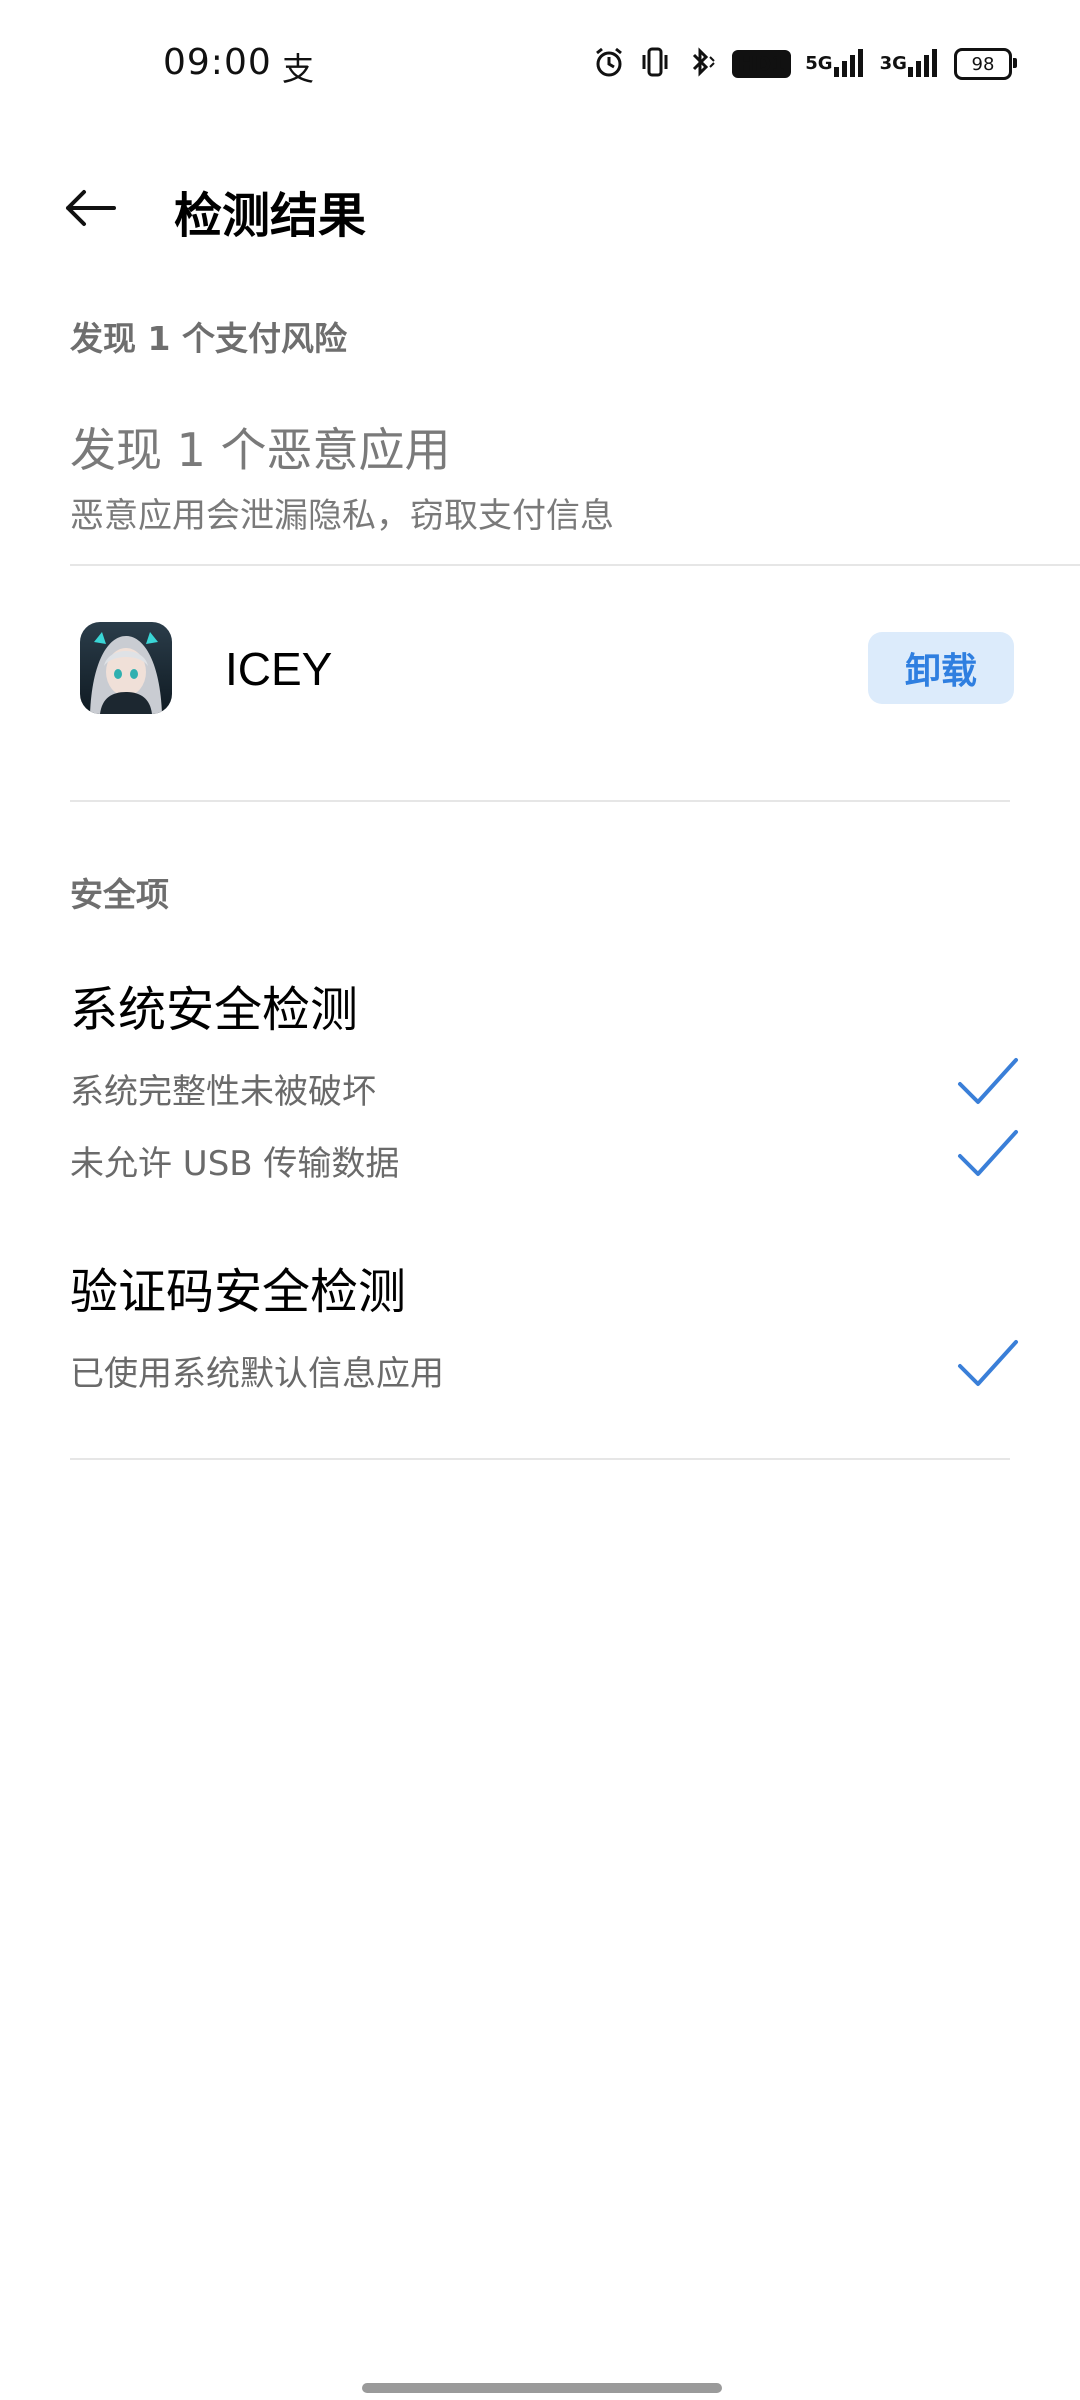 The width and height of the screenshot is (1080, 2400). What do you see at coordinates (542, 2388) in the screenshot?
I see `home-indicator` at bounding box center [542, 2388].